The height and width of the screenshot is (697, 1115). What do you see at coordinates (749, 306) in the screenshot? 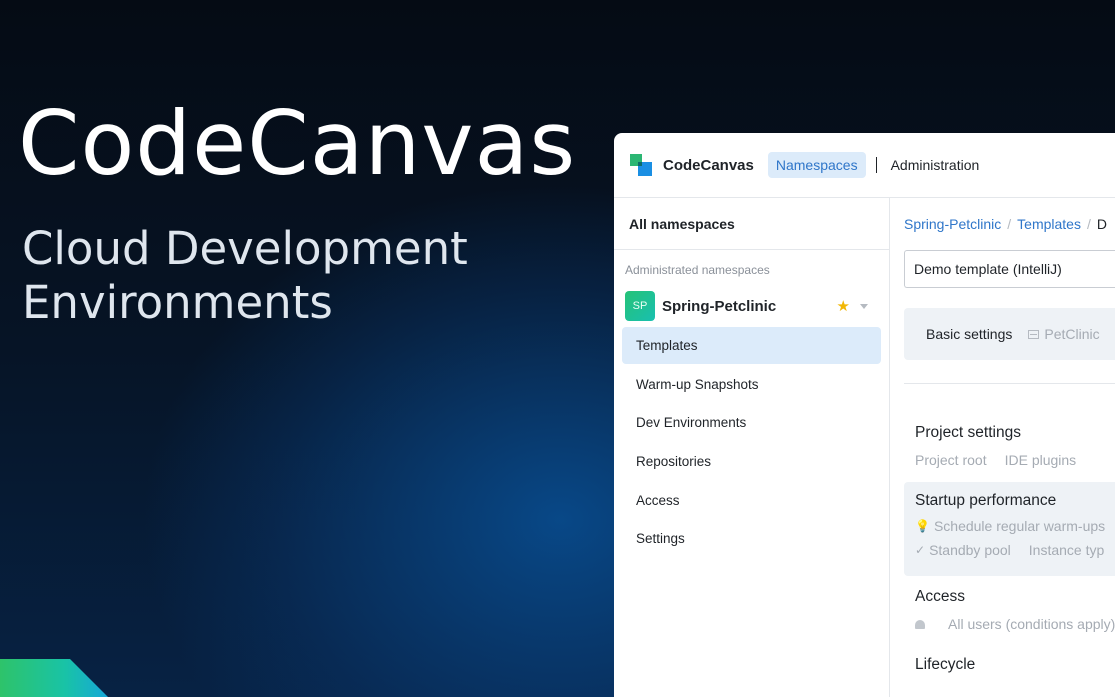
I see `namespace-name: Spring-Petclinic` at bounding box center [749, 306].